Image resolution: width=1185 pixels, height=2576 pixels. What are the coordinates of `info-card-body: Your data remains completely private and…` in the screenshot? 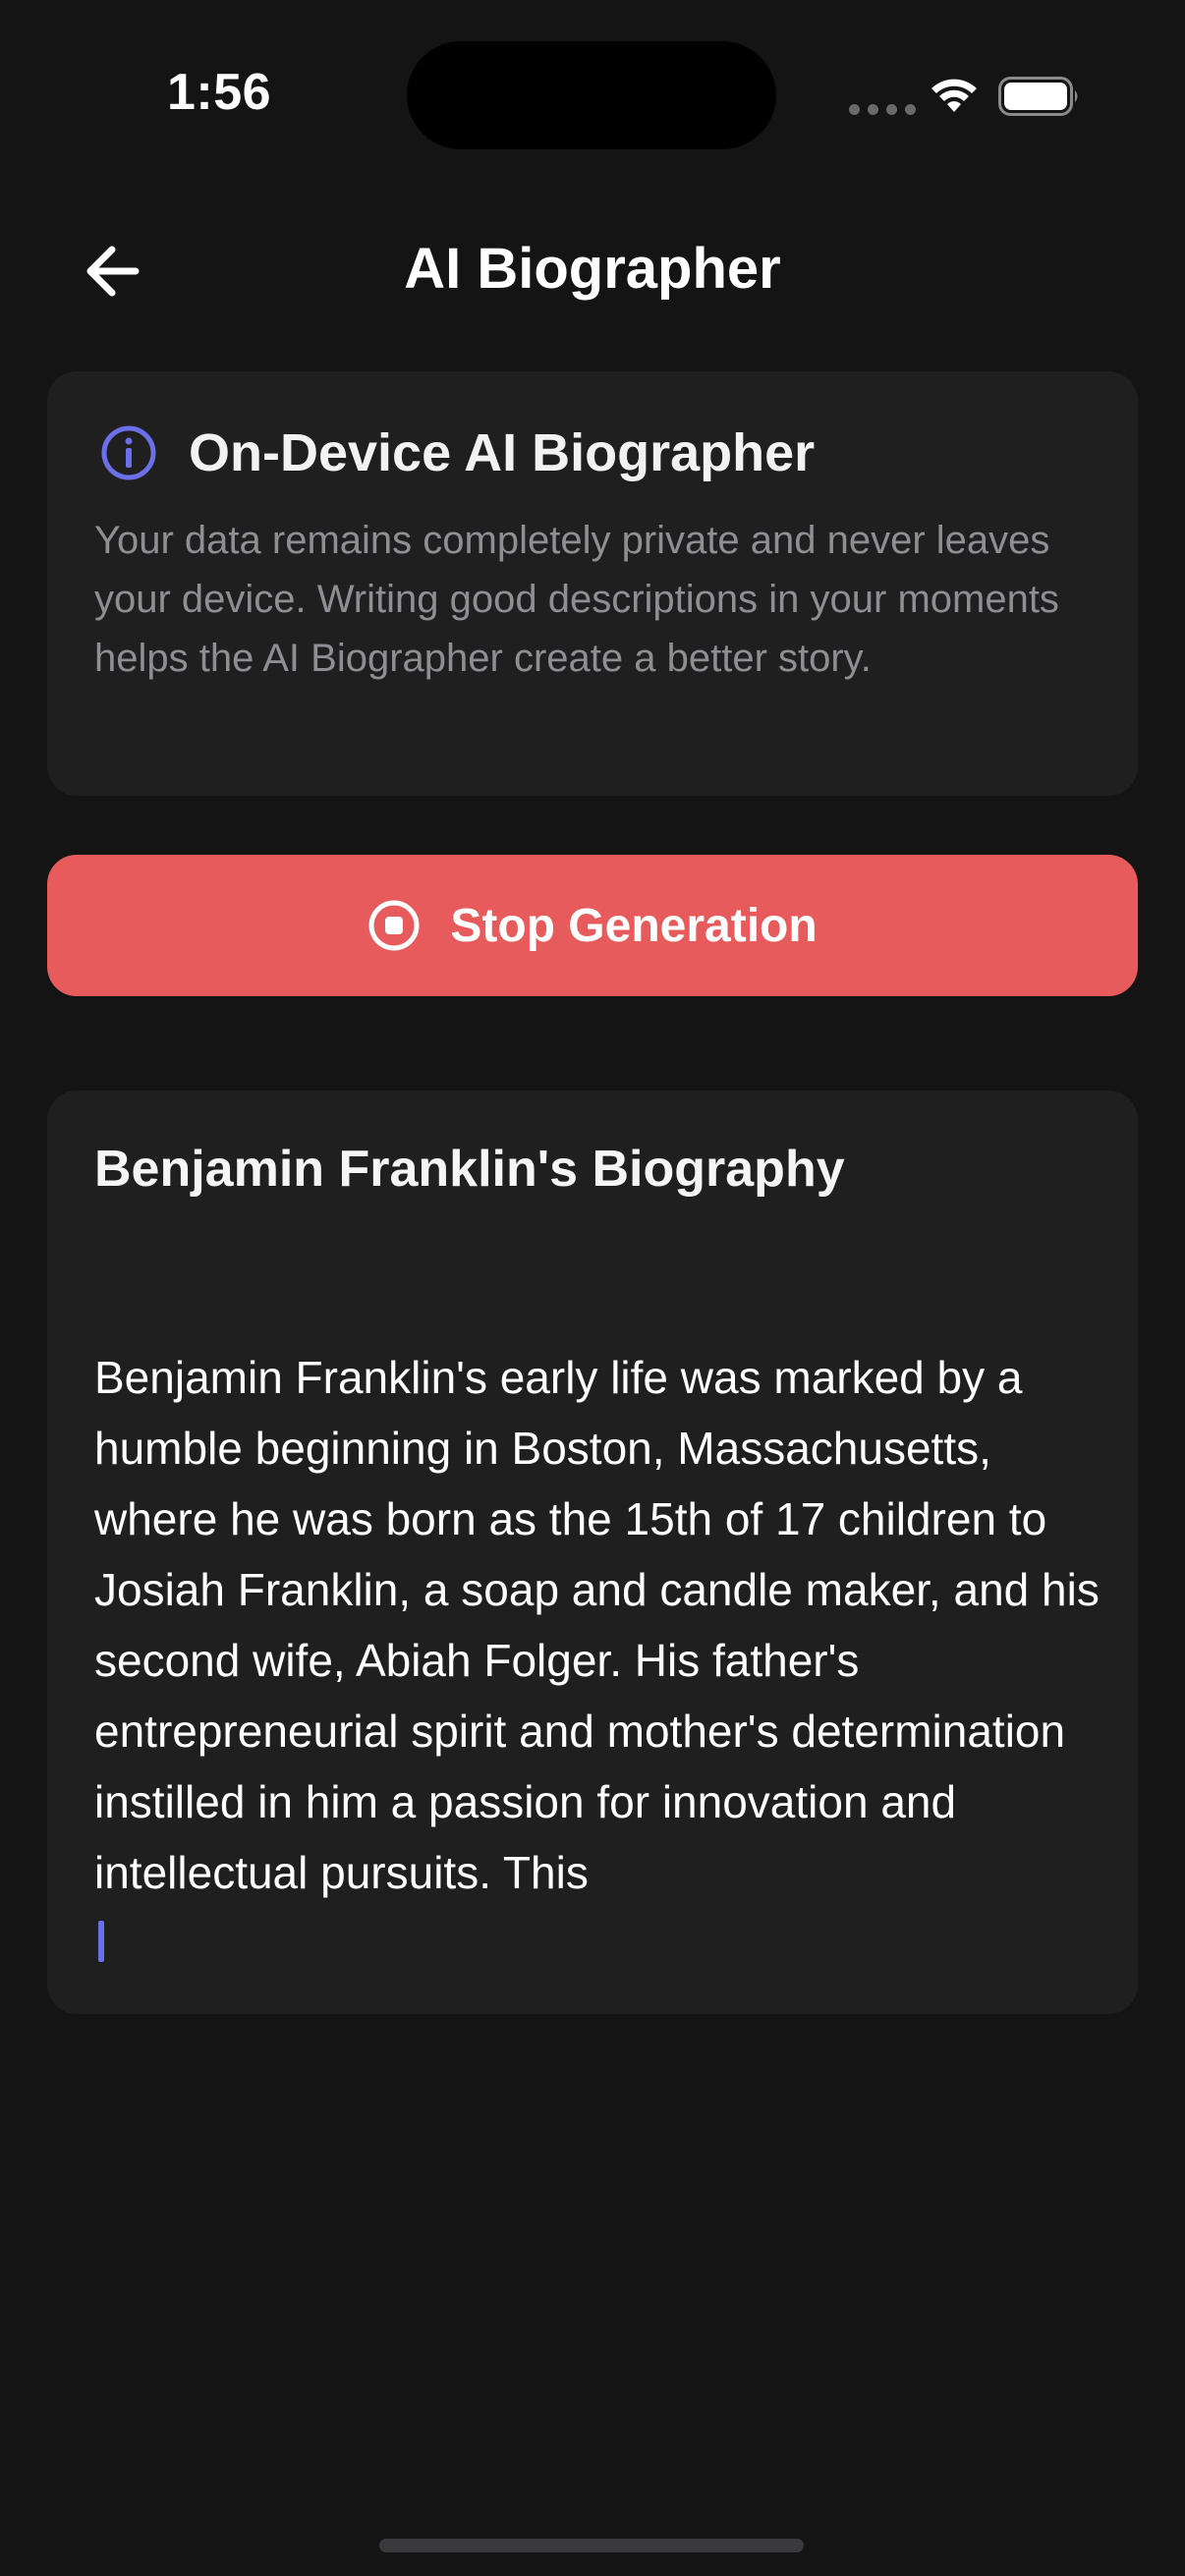 It's located at (577, 599).